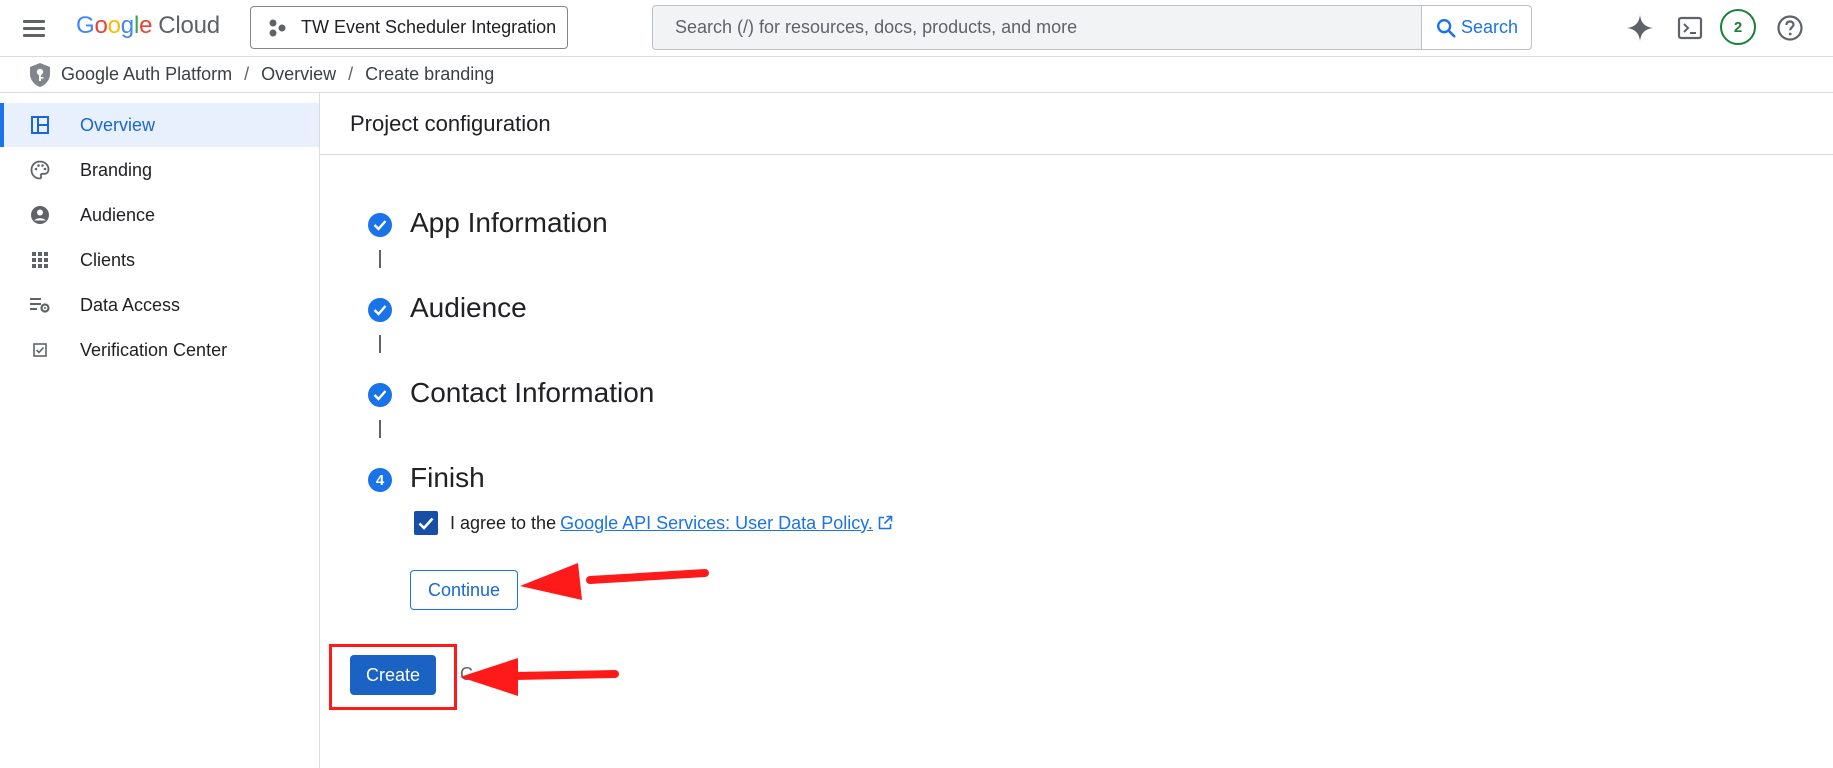 Image resolution: width=1833 pixels, height=768 pixels. I want to click on palette-icon, so click(40, 170).